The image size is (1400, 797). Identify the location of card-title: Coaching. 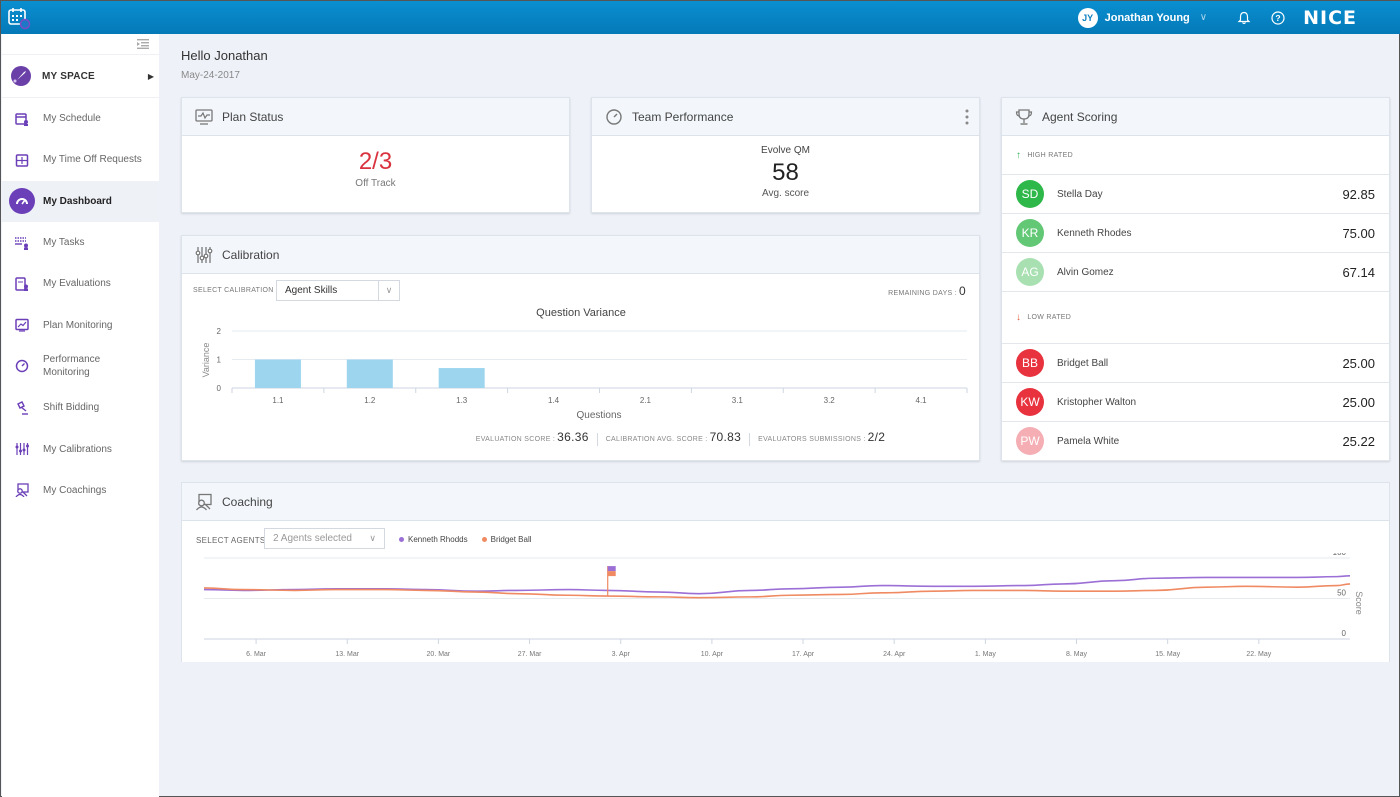
(247, 501).